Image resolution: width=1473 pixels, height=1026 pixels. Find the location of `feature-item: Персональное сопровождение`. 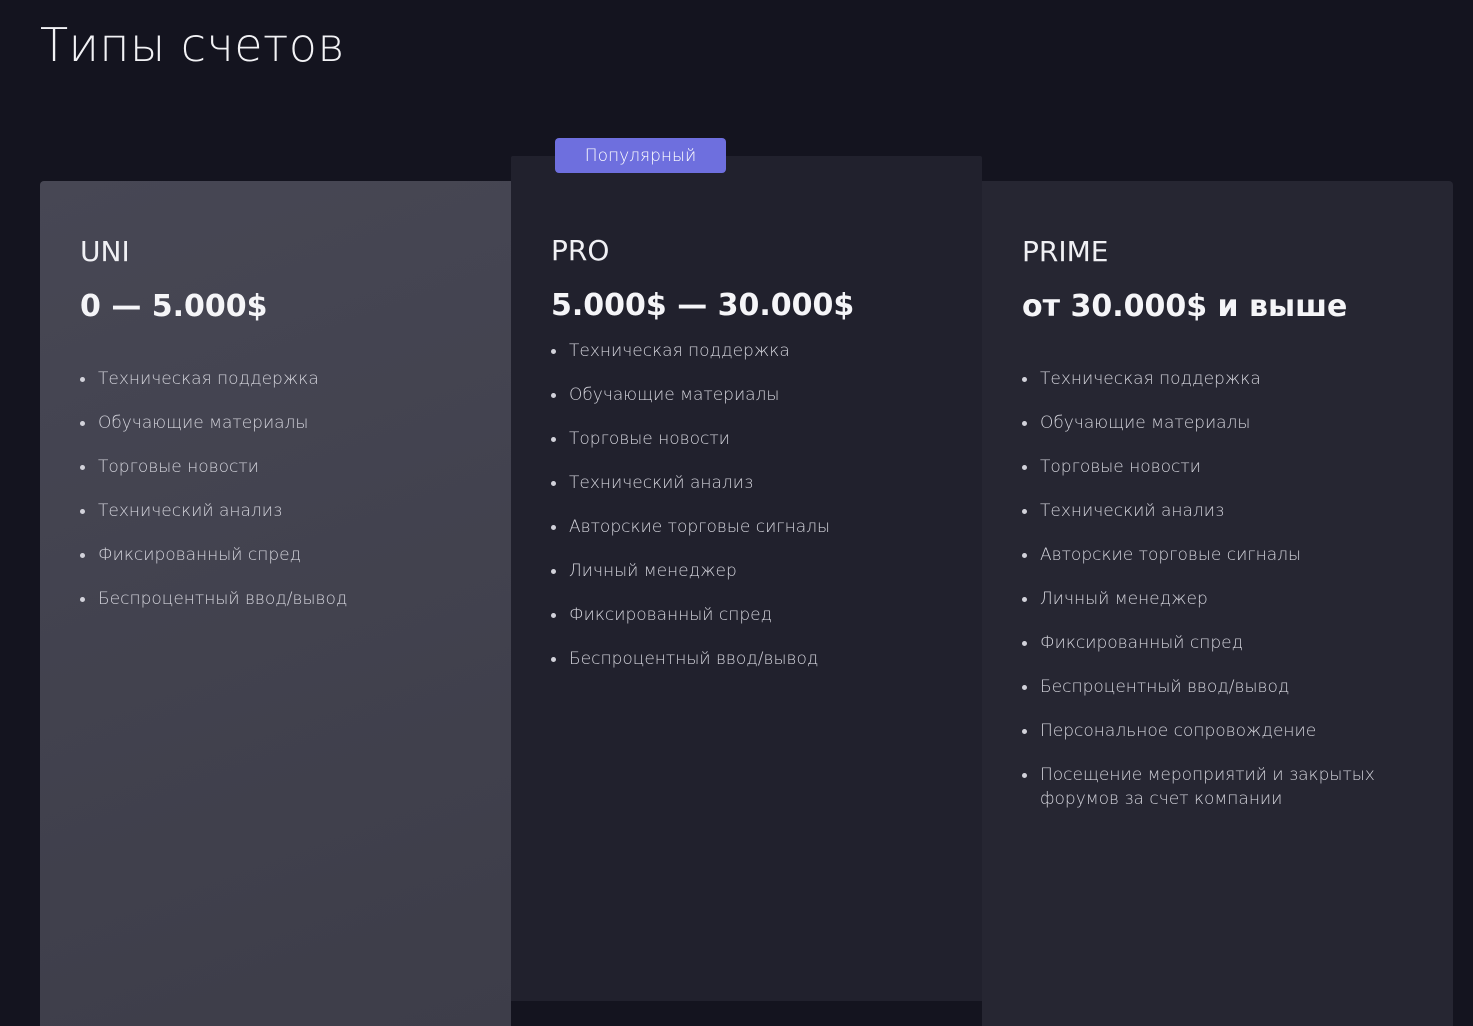

feature-item: Персональное сопровождение is located at coordinates (1217, 731).